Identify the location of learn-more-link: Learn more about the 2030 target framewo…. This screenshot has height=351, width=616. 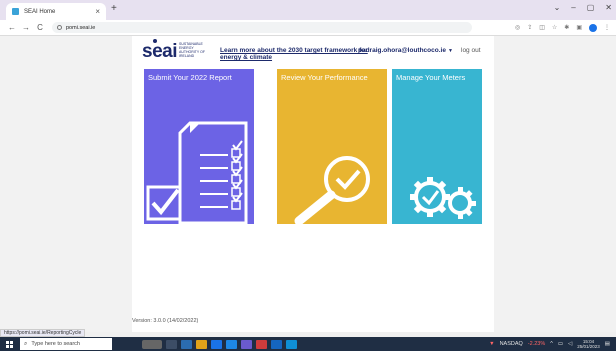
(295, 54).